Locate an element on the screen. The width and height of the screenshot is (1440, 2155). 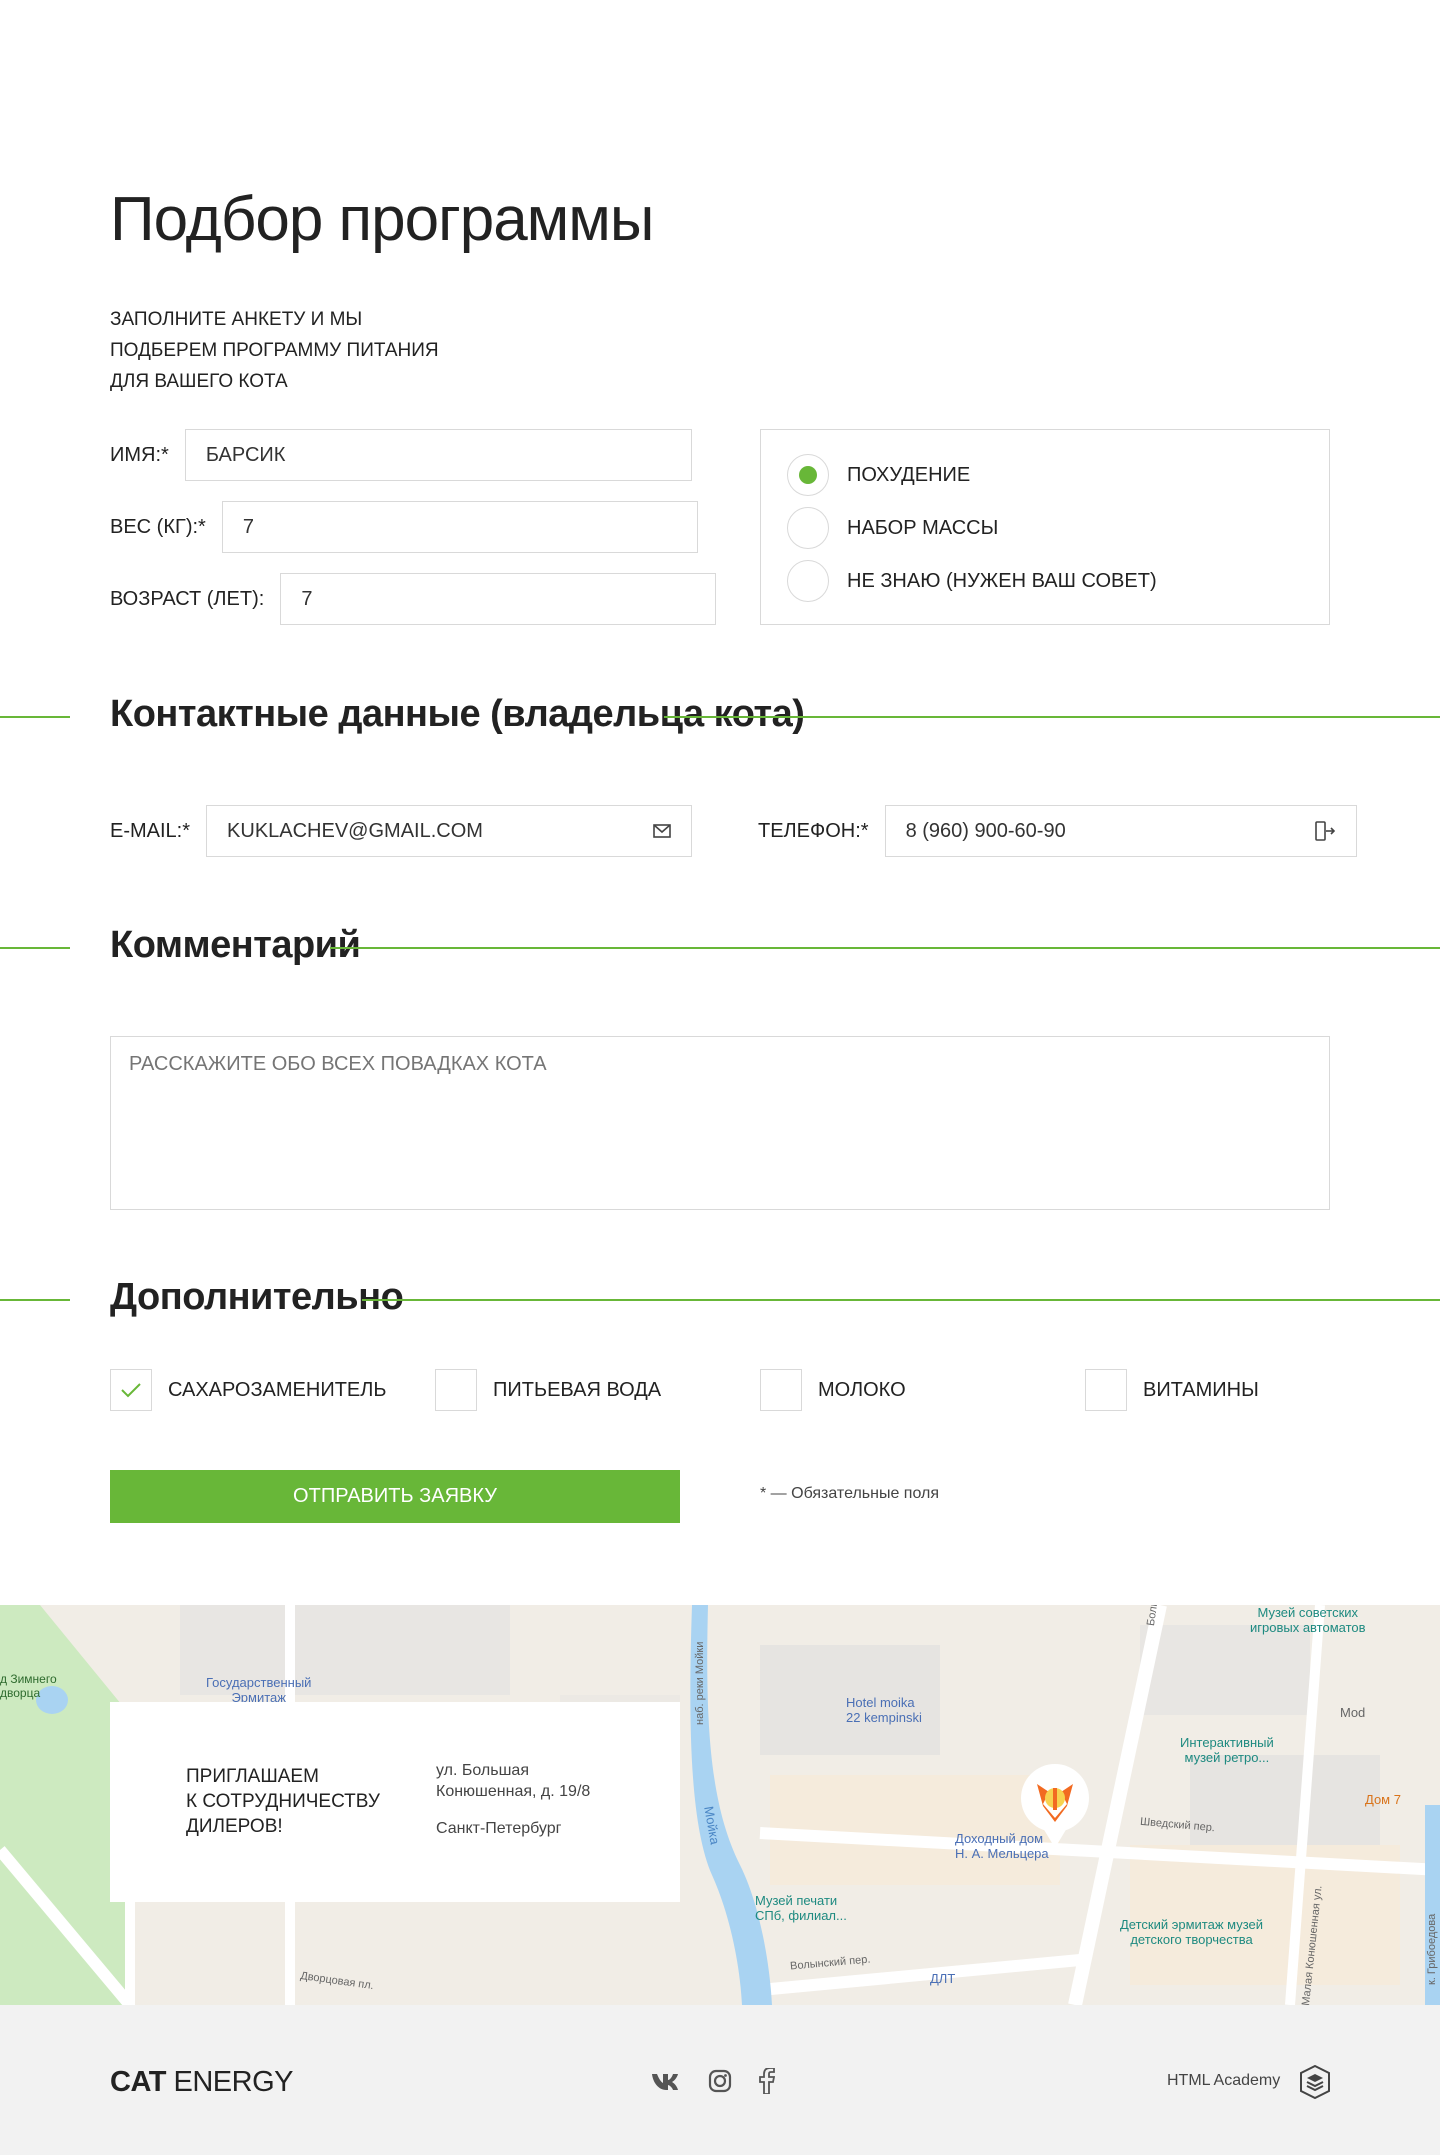
comment-textarea is located at coordinates (720, 1123).